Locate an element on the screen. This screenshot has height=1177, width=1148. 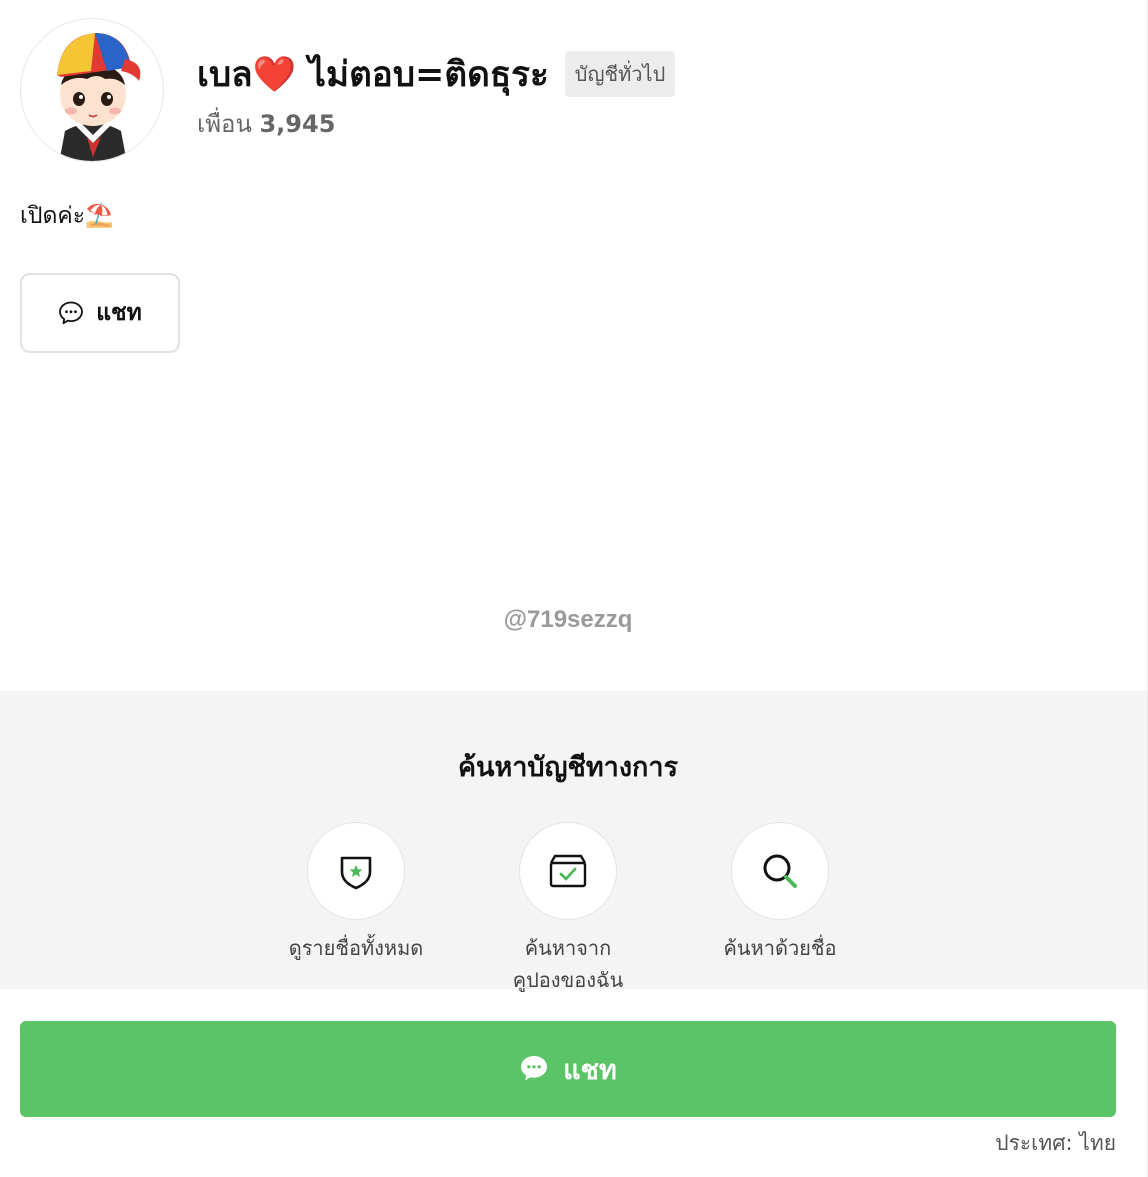
shortcut-label: ดูรายชื่อทั้งหมด is located at coordinates (356, 948).